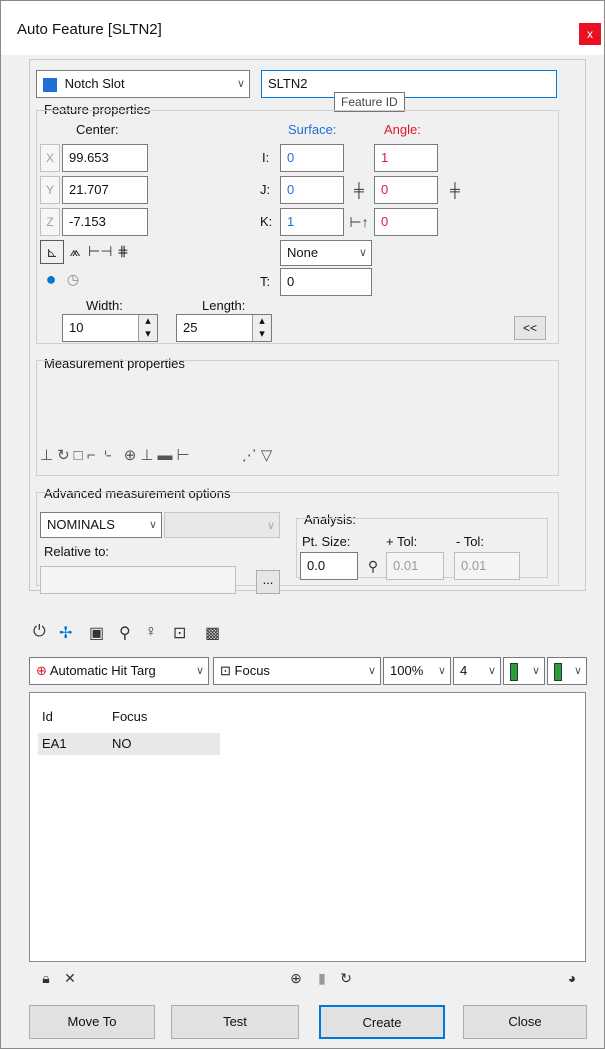 This screenshot has height=1049, width=605. Describe the element at coordinates (409, 84) in the screenshot. I see `feature-id-input: SLTN2` at that location.